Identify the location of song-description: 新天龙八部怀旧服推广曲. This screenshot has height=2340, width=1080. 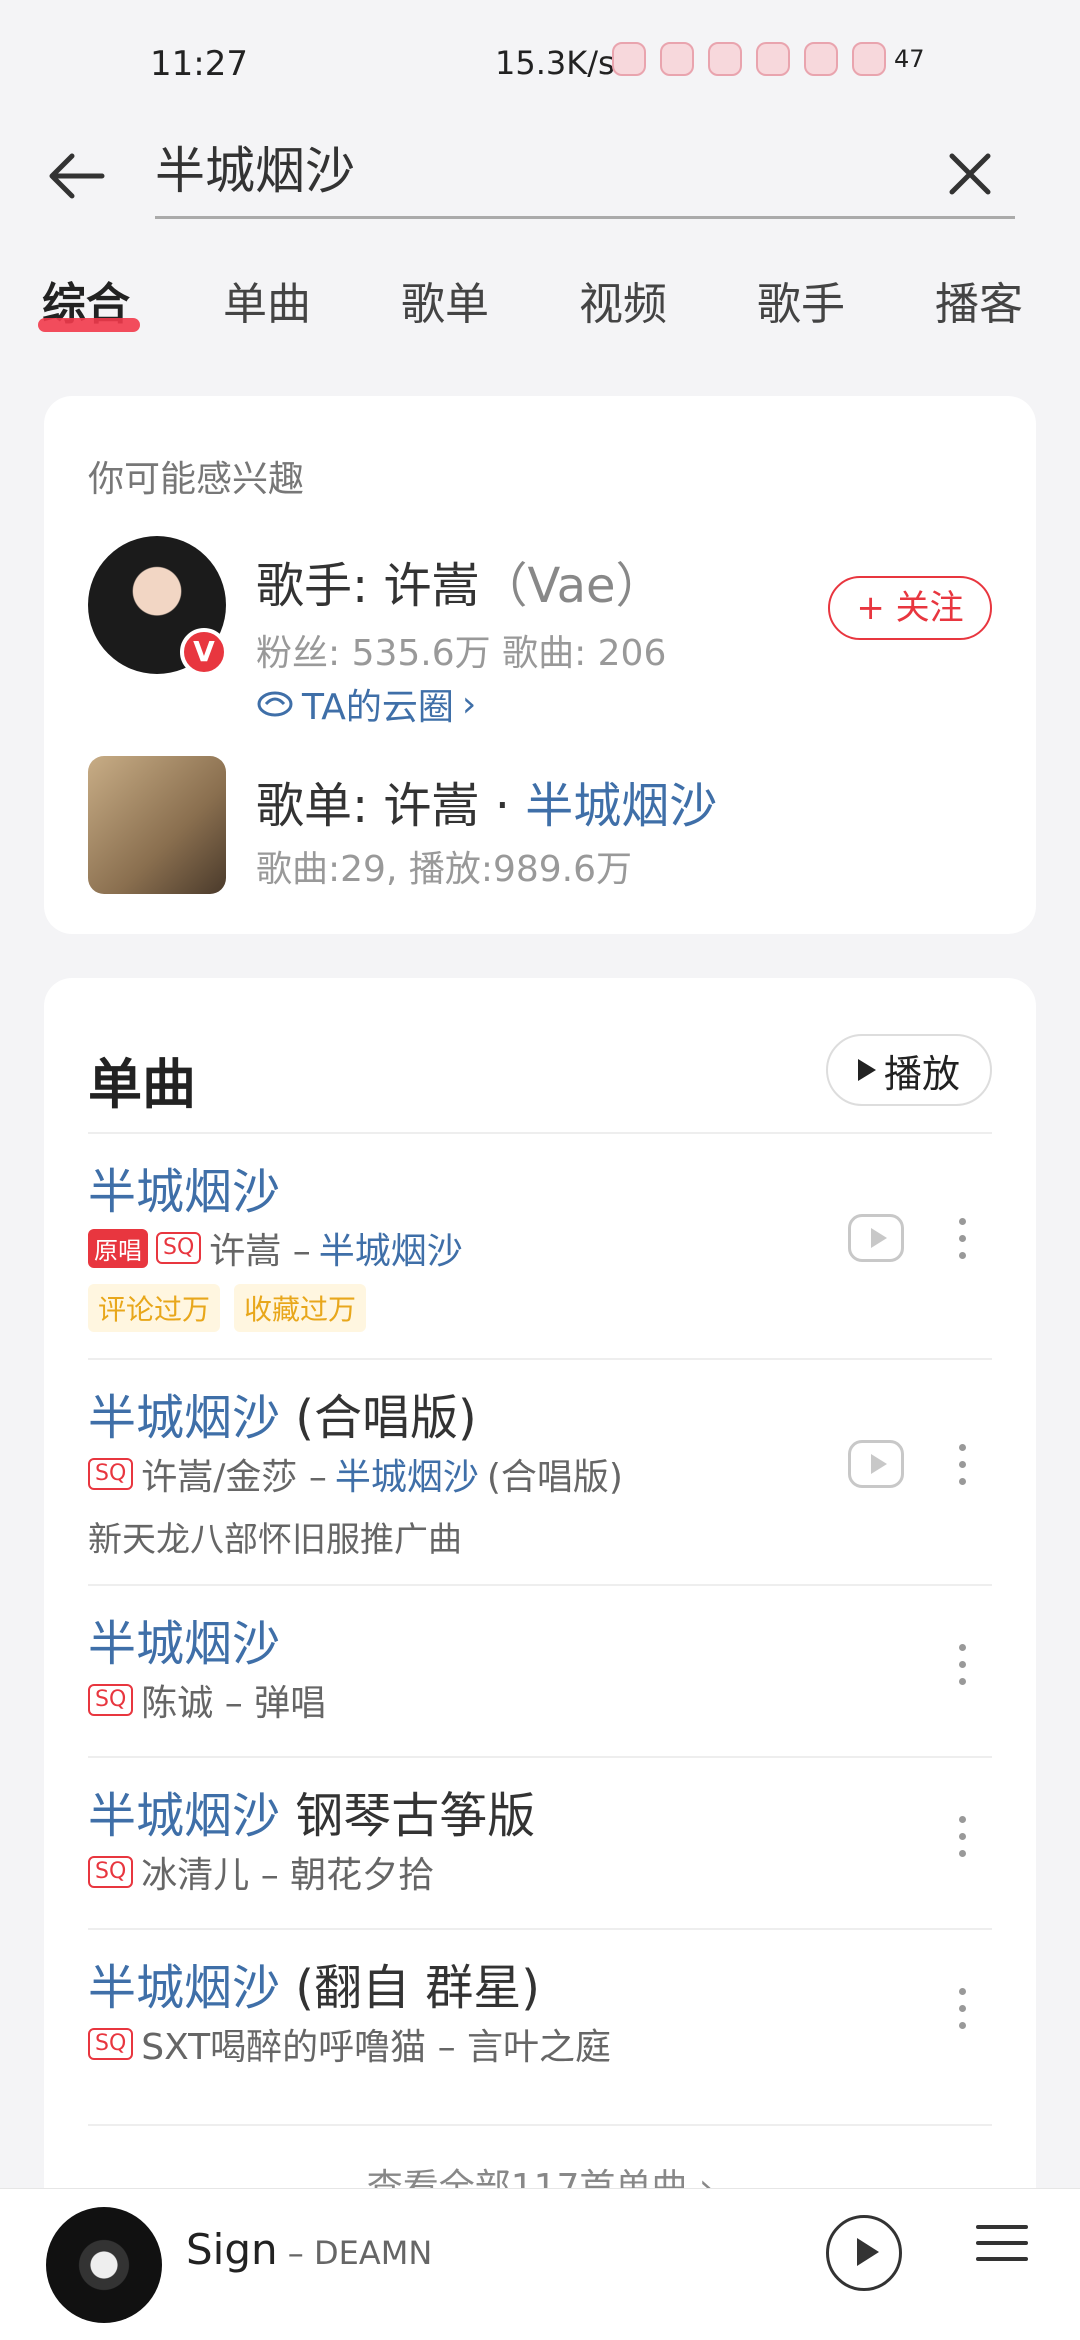
(275, 1540).